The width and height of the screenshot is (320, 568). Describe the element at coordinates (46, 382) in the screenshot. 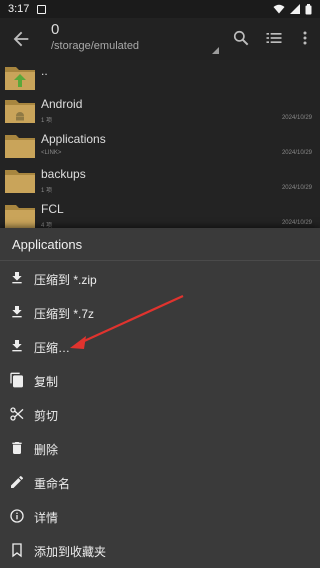

I see `menu-item-label: 复制` at that location.